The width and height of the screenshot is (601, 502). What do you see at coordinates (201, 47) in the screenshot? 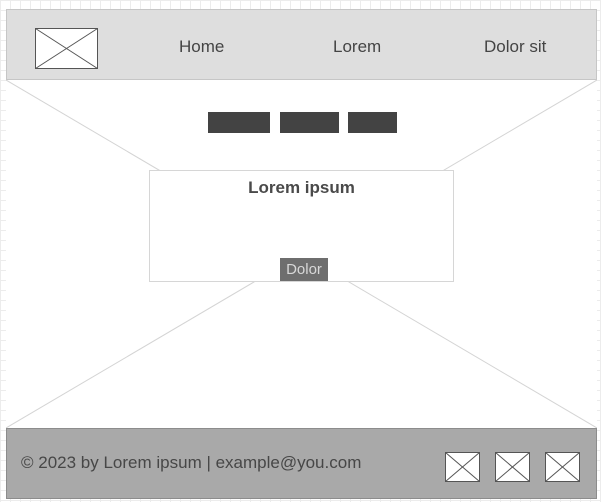
I see `nav-home-link: Home` at bounding box center [201, 47].